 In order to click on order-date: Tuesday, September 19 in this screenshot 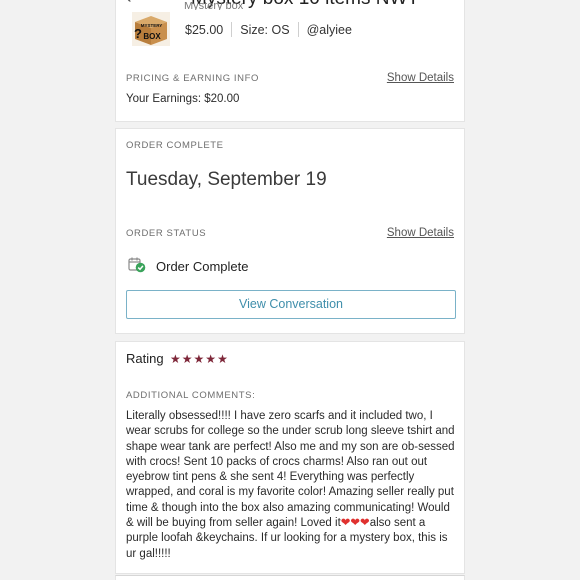, I will do `click(226, 179)`.